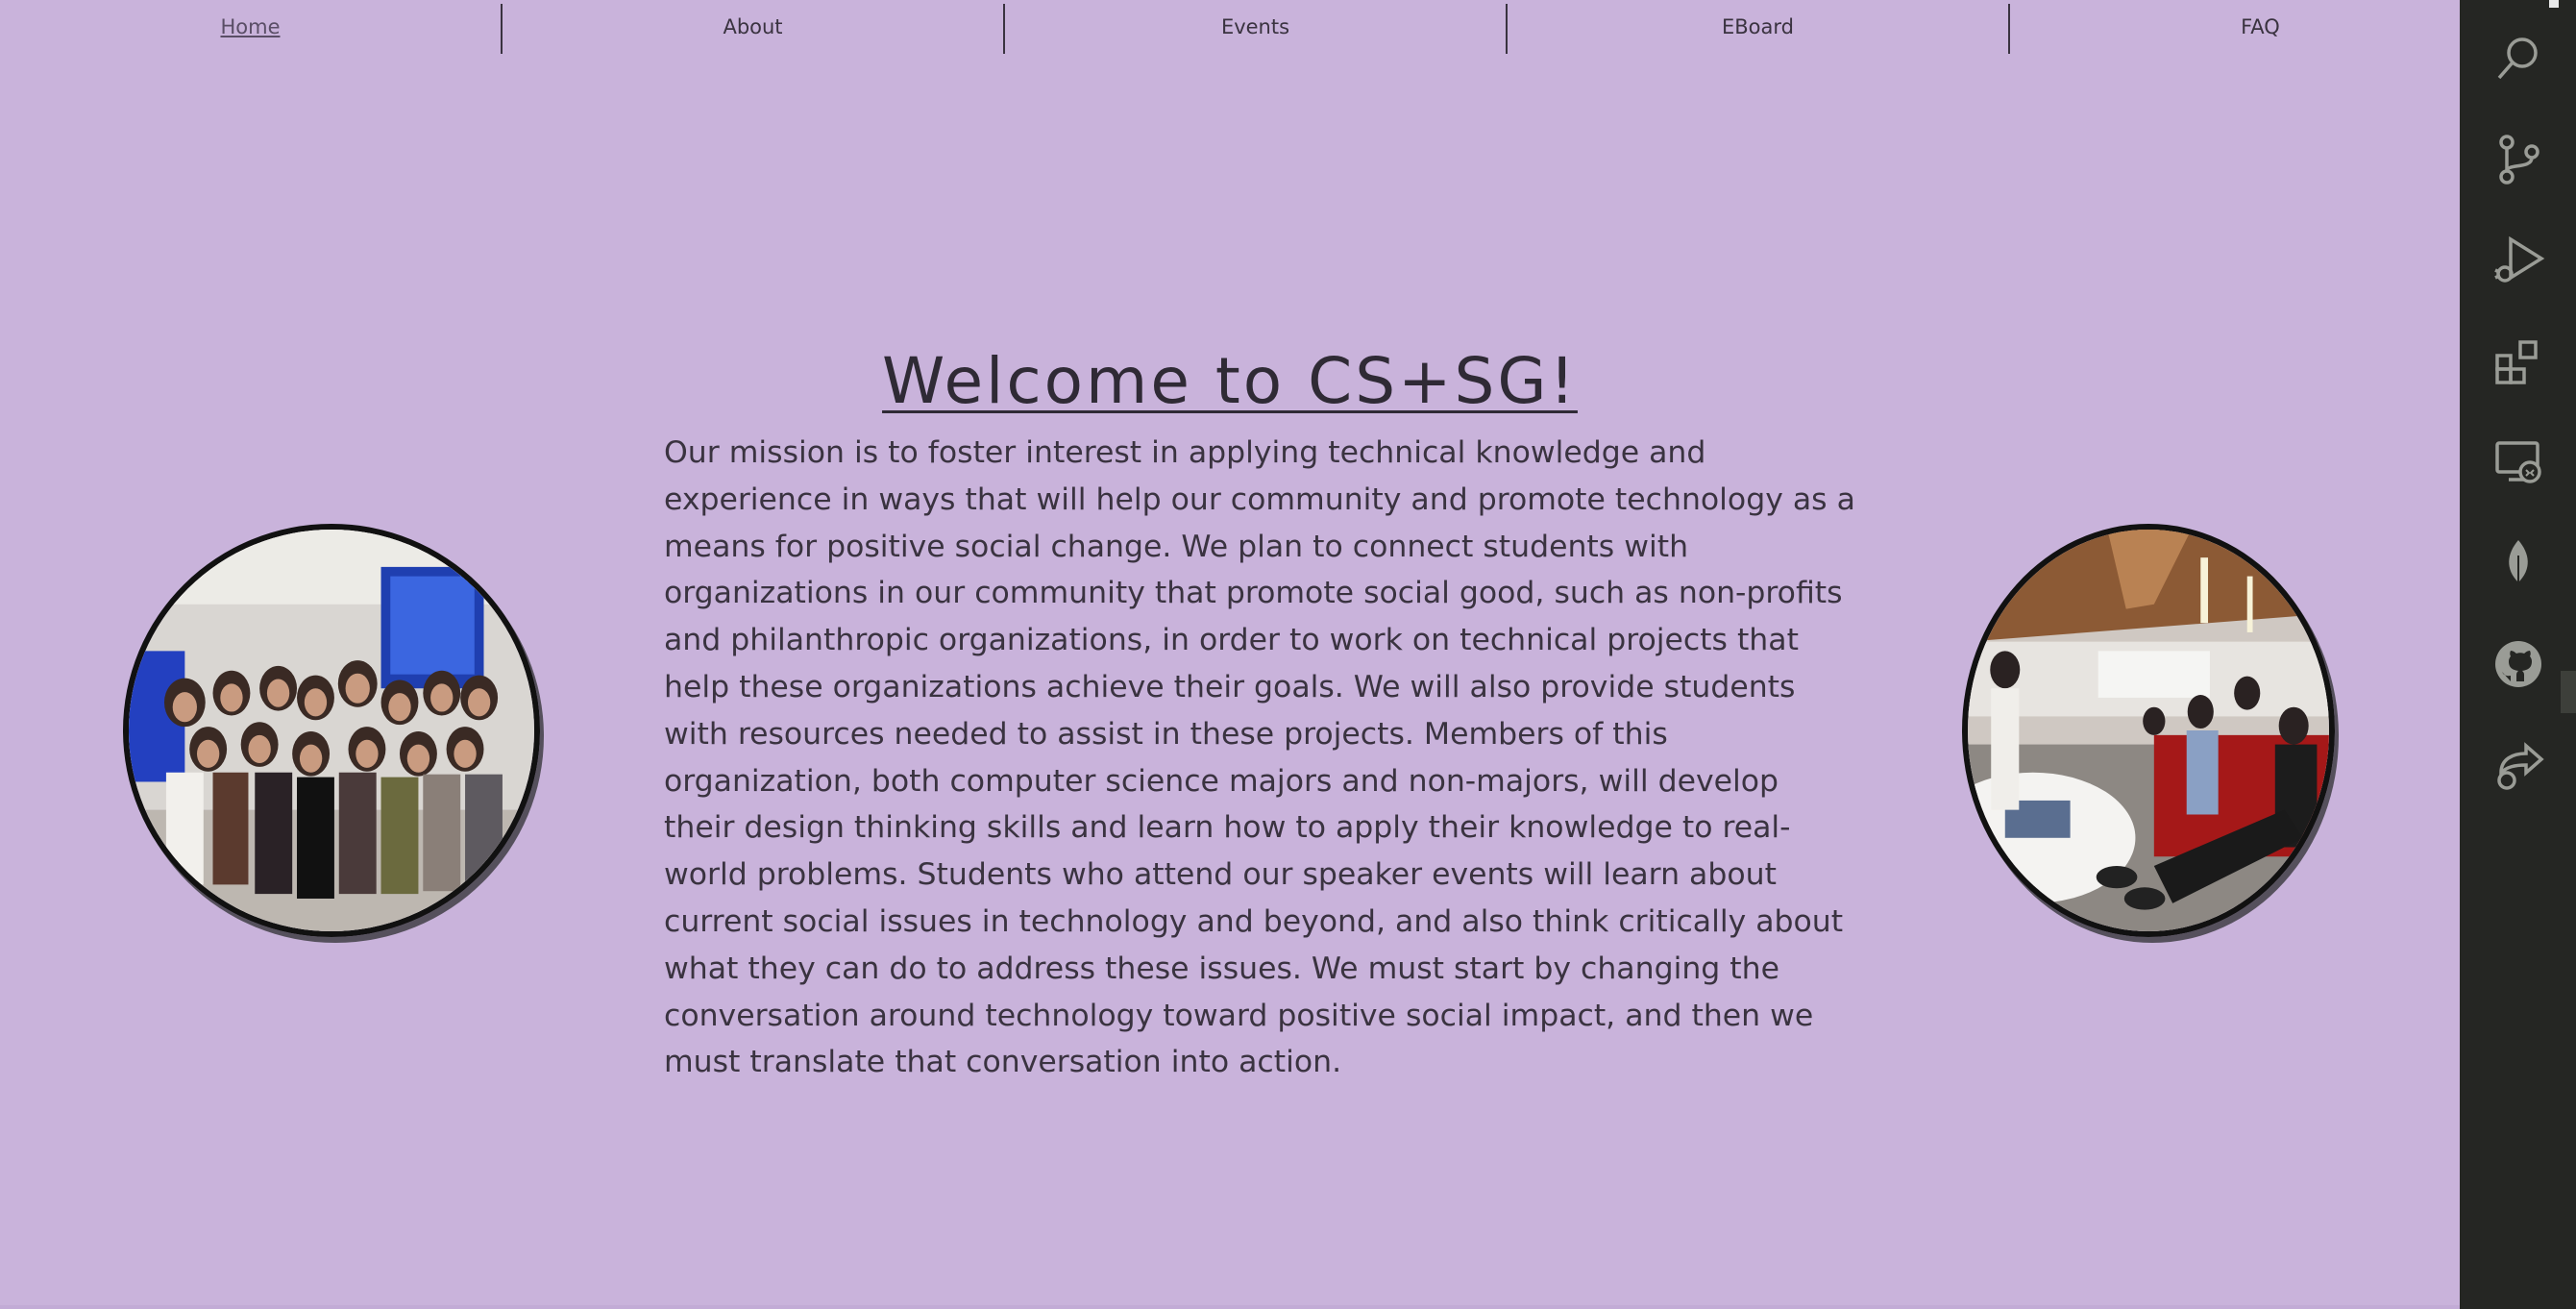  What do you see at coordinates (2568, 692) in the screenshot?
I see `scrollbar-thumb` at bounding box center [2568, 692].